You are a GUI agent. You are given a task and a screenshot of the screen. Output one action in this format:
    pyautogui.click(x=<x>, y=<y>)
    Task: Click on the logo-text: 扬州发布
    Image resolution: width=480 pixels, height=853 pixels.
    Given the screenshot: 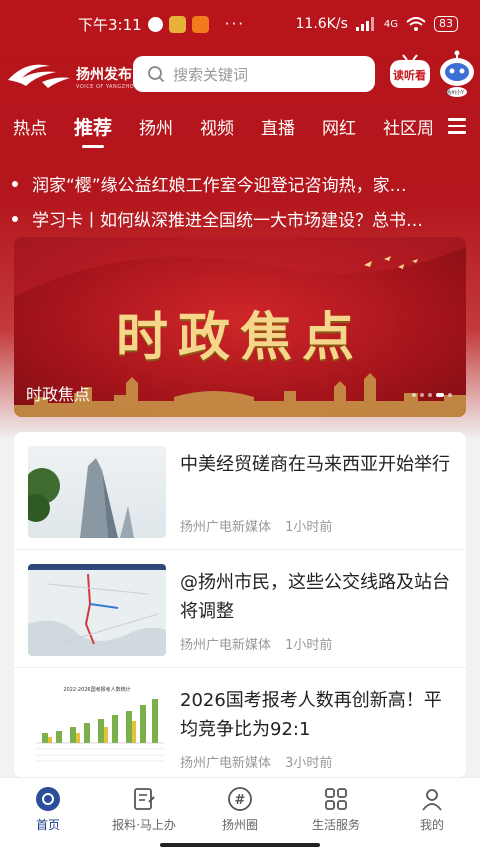 What is the action you would take?
    pyautogui.click(x=104, y=75)
    